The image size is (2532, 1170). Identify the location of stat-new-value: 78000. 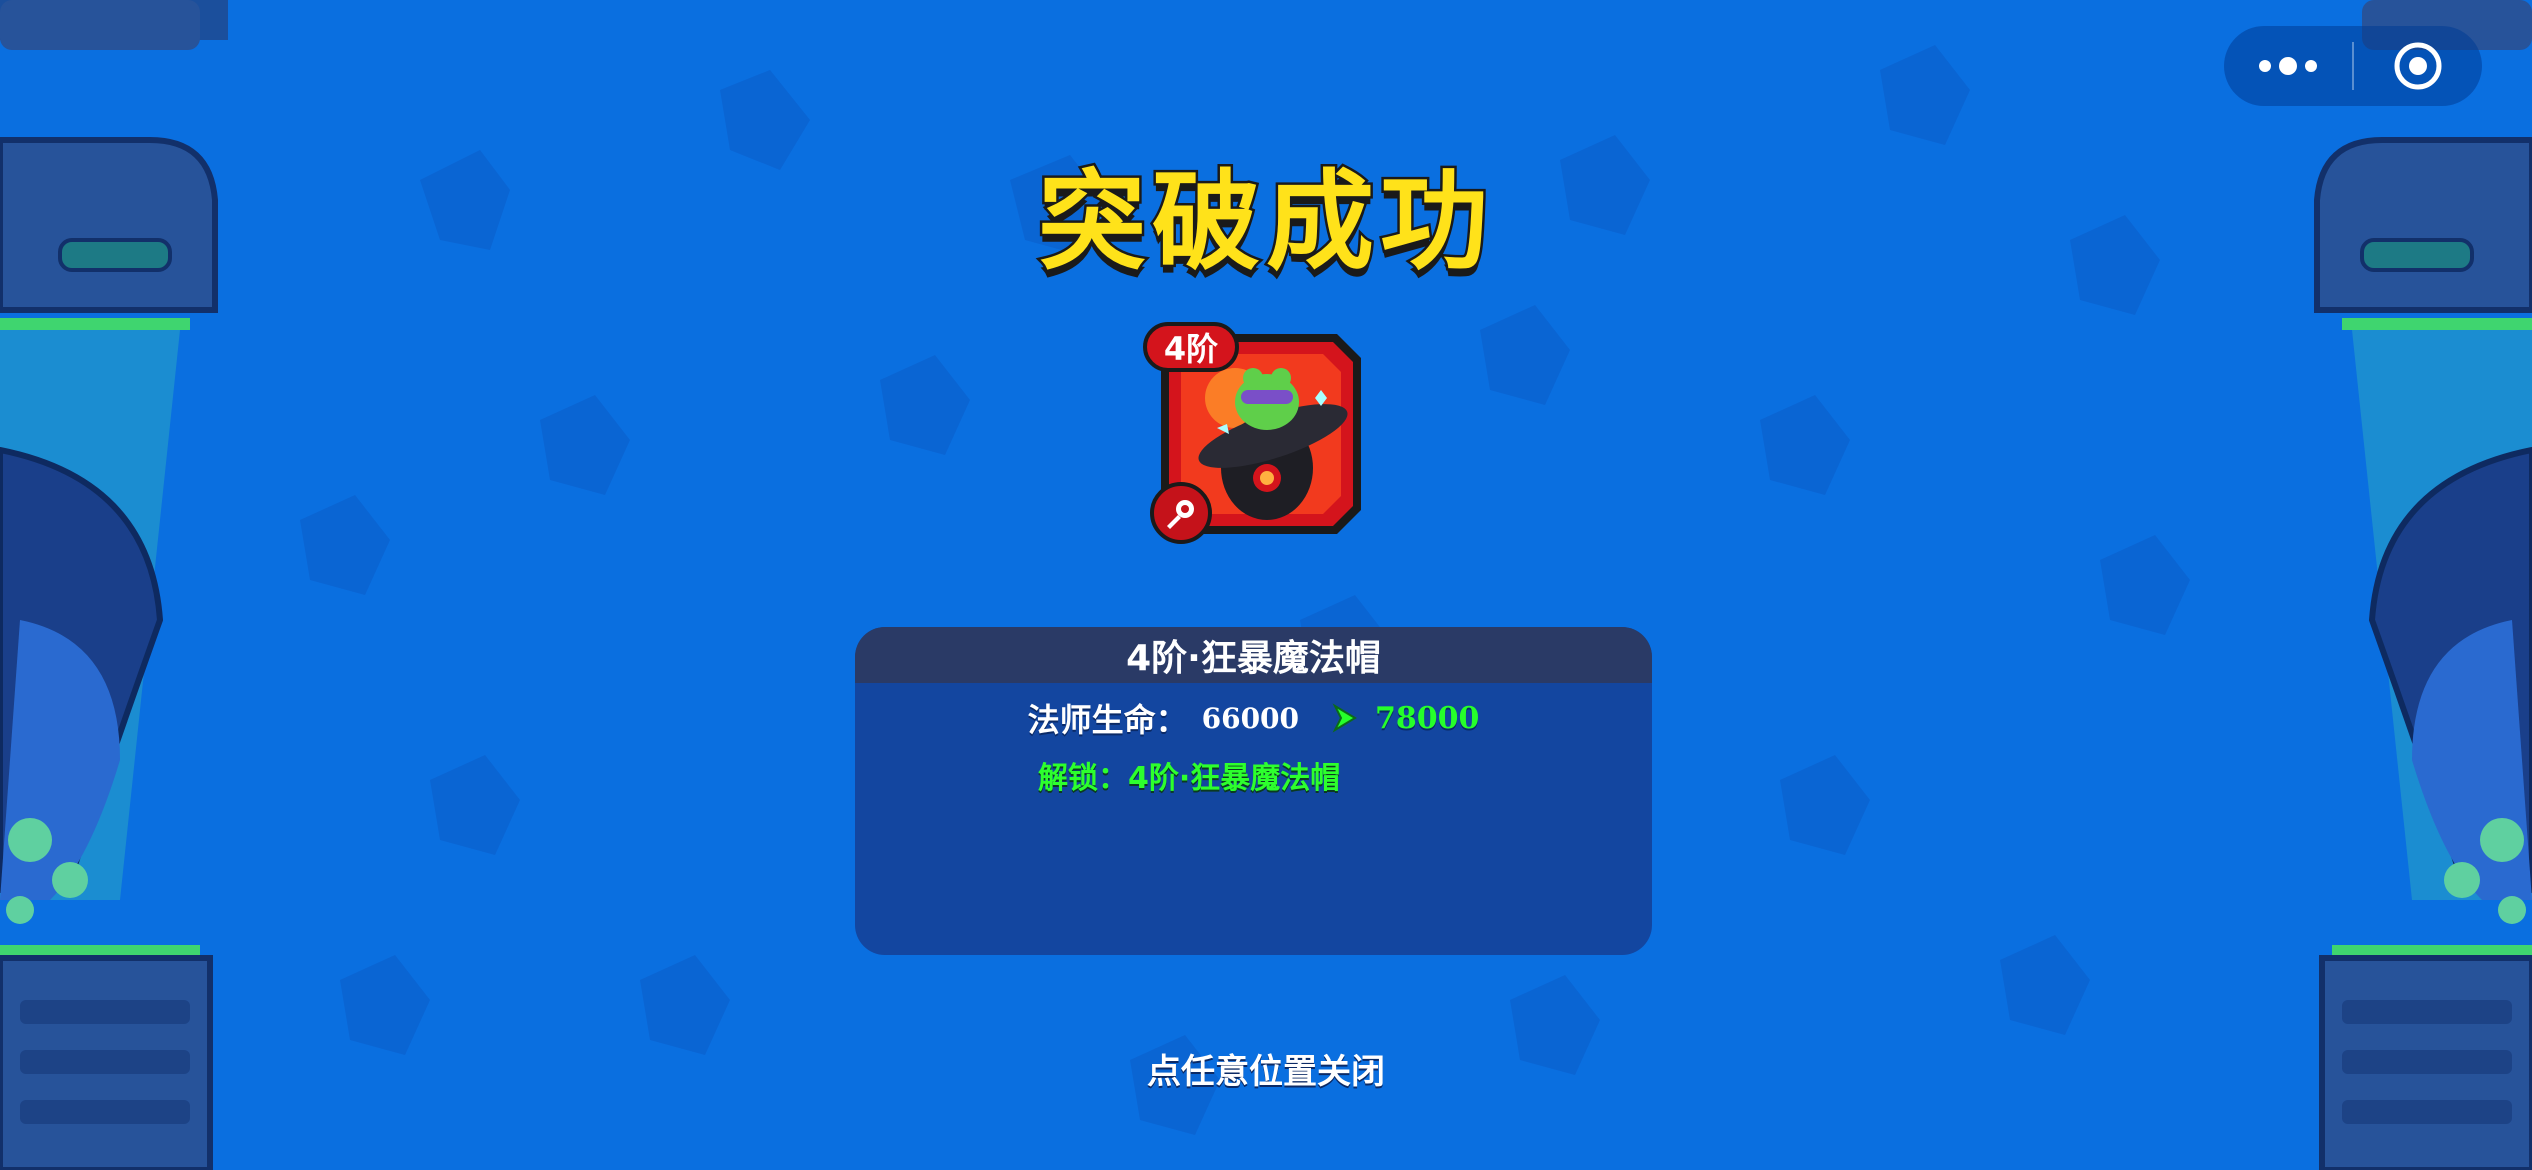
(1427, 718).